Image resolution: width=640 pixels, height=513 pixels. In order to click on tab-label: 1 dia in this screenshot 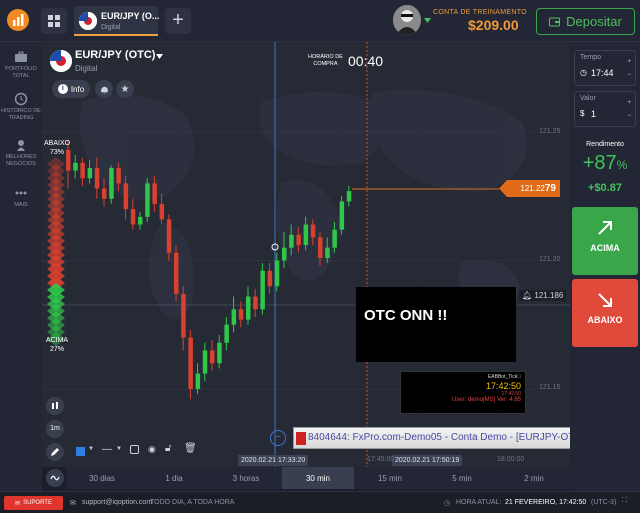, I will do `click(174, 478)`.